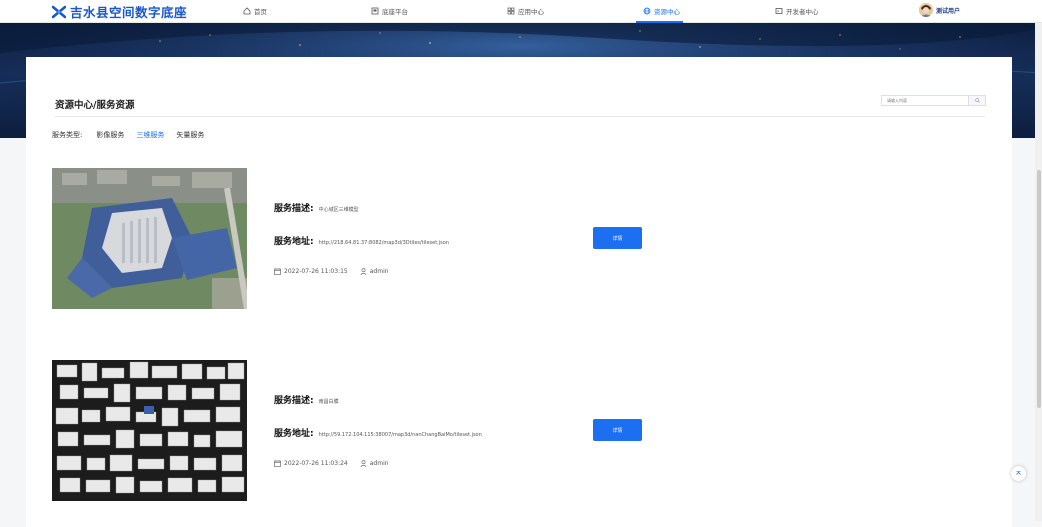 This screenshot has height=527, width=1042. Describe the element at coordinates (659, 22) in the screenshot. I see `active-tab-indicator` at that location.